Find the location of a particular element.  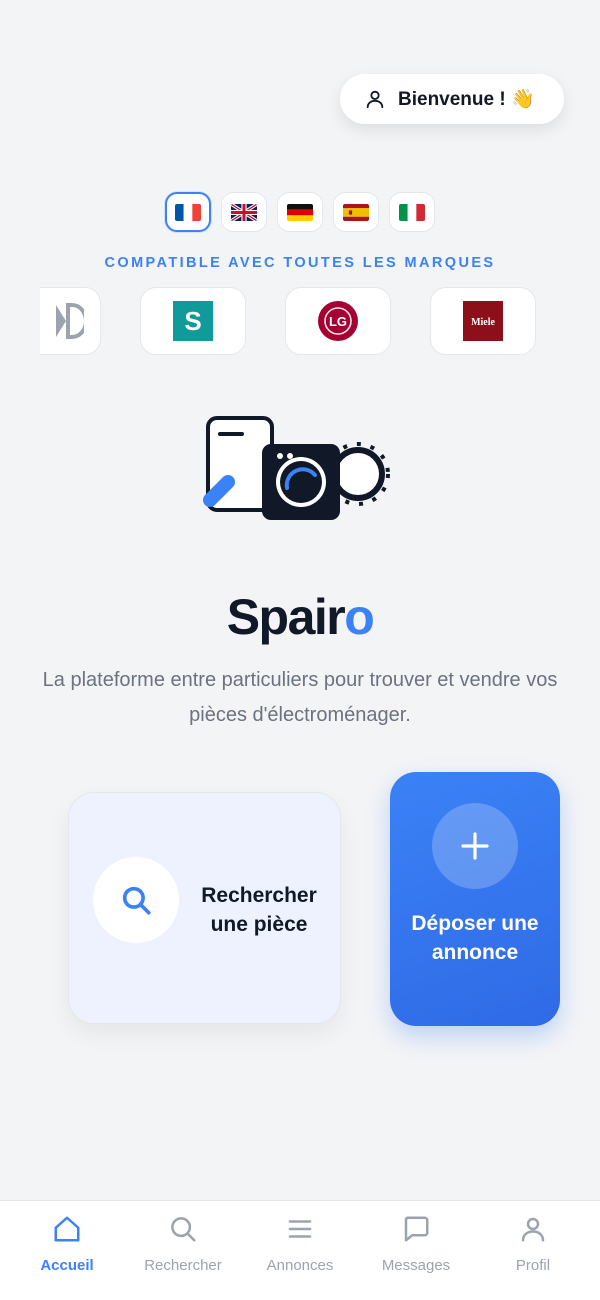

phone-washing-machine-icon is located at coordinates (296, 468).